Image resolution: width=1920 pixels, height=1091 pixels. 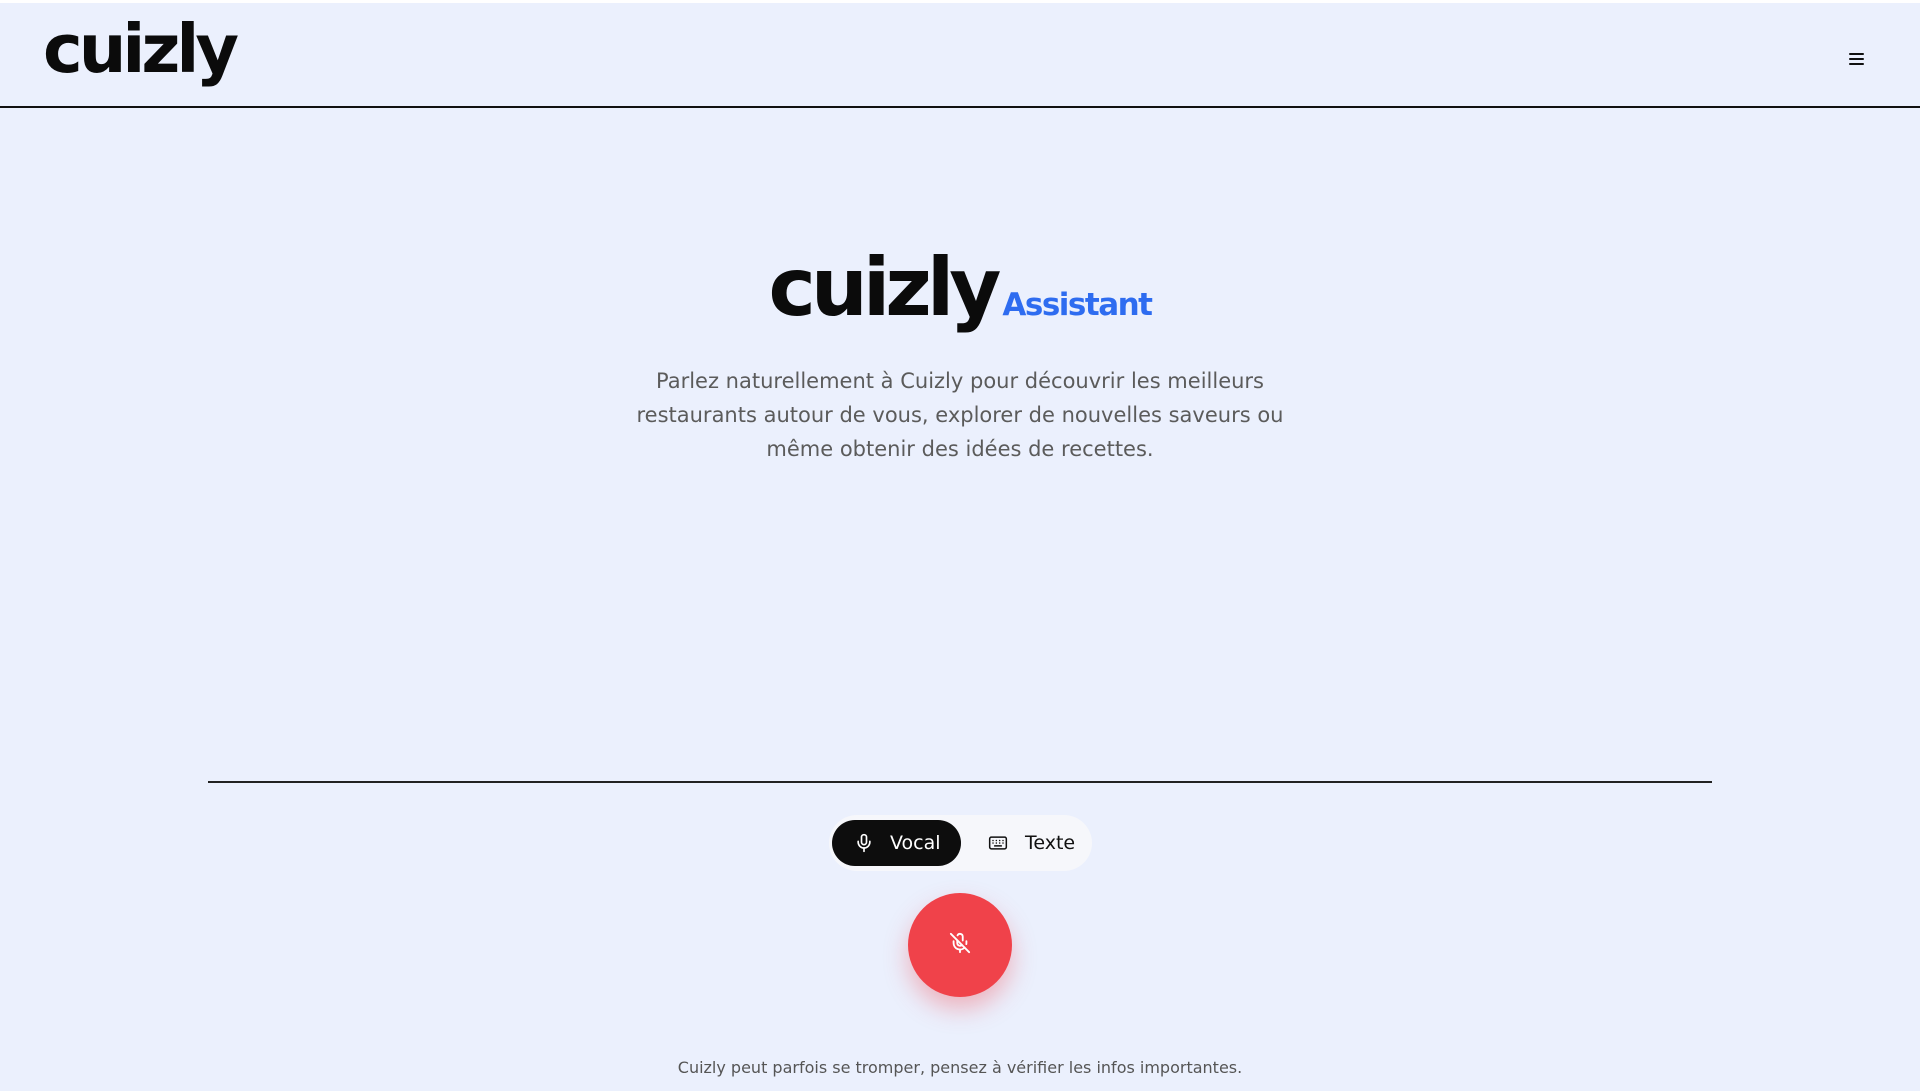 What do you see at coordinates (915, 843) in the screenshot?
I see `vocal-mode-label: Vocal` at bounding box center [915, 843].